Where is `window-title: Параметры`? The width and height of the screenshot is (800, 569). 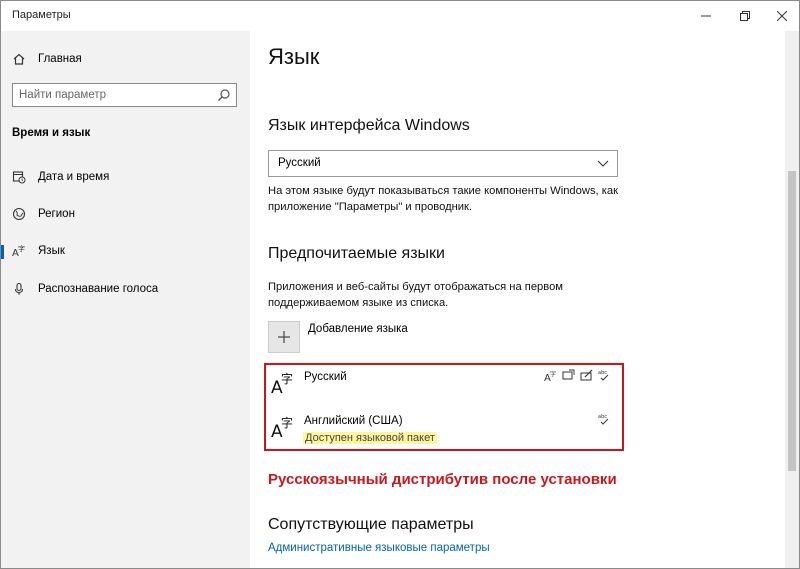
window-title: Параметры is located at coordinates (41, 15).